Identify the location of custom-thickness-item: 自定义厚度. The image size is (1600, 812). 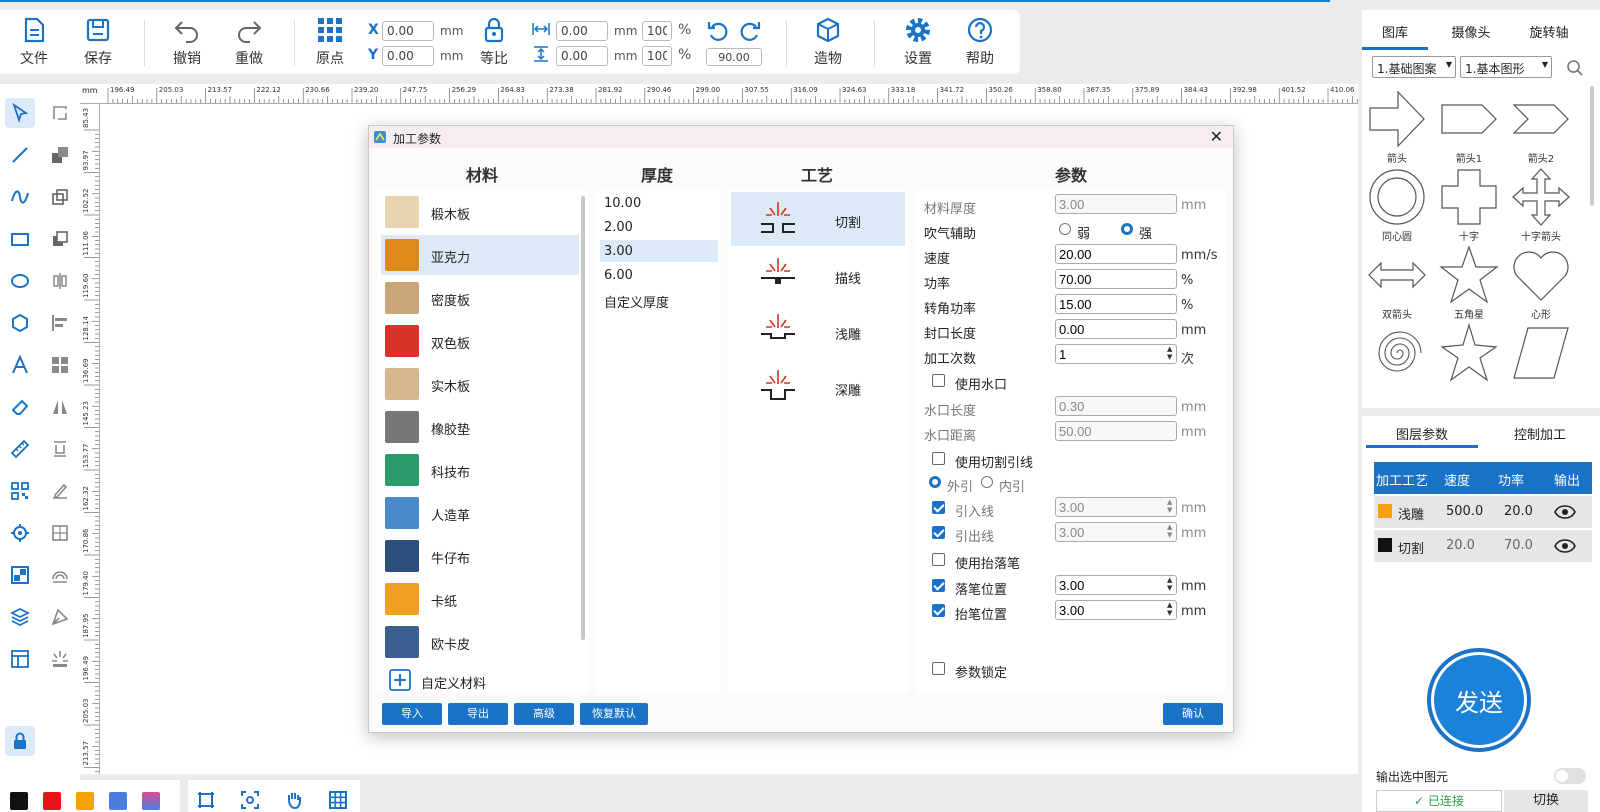
(659, 299).